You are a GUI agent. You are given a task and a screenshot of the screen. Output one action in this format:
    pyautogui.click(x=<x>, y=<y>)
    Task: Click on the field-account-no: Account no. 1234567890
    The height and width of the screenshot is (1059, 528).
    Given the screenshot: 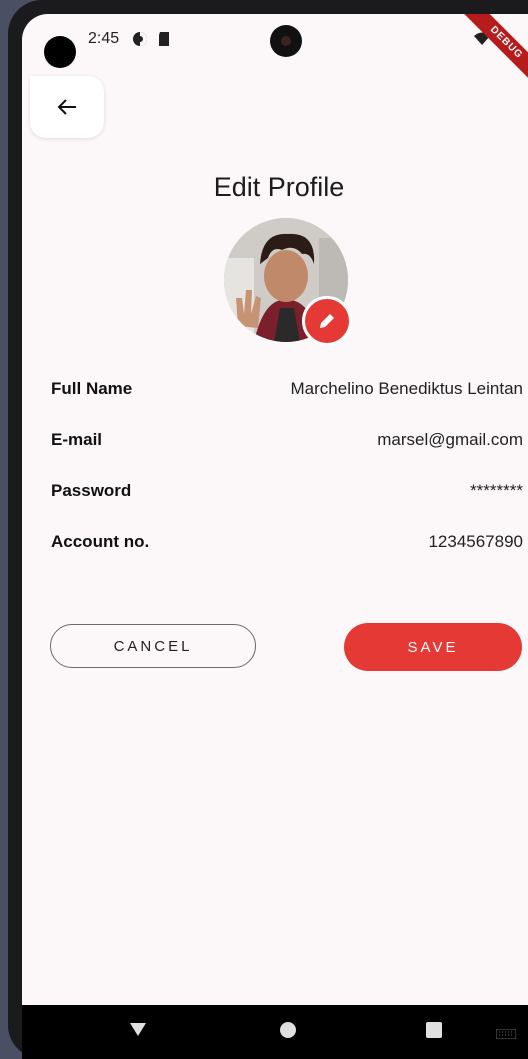 What is the action you would take?
    pyautogui.click(x=287, y=542)
    